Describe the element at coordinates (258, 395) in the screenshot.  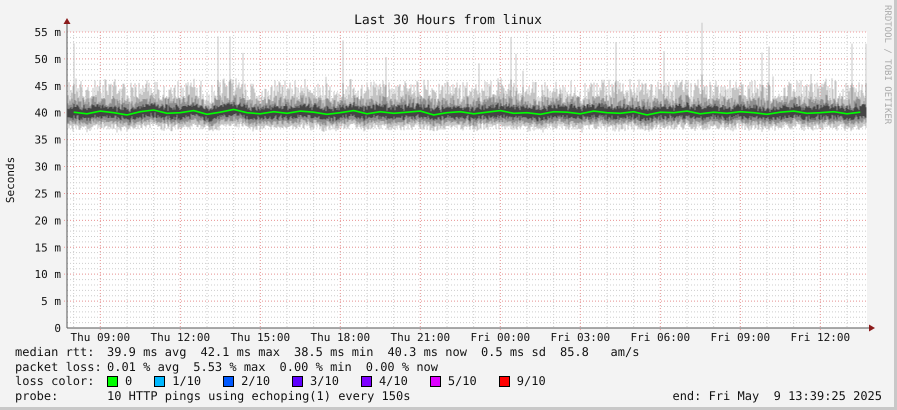
I see `probe-text: 10 HTTP pings using echoping(1) every 150s` at that location.